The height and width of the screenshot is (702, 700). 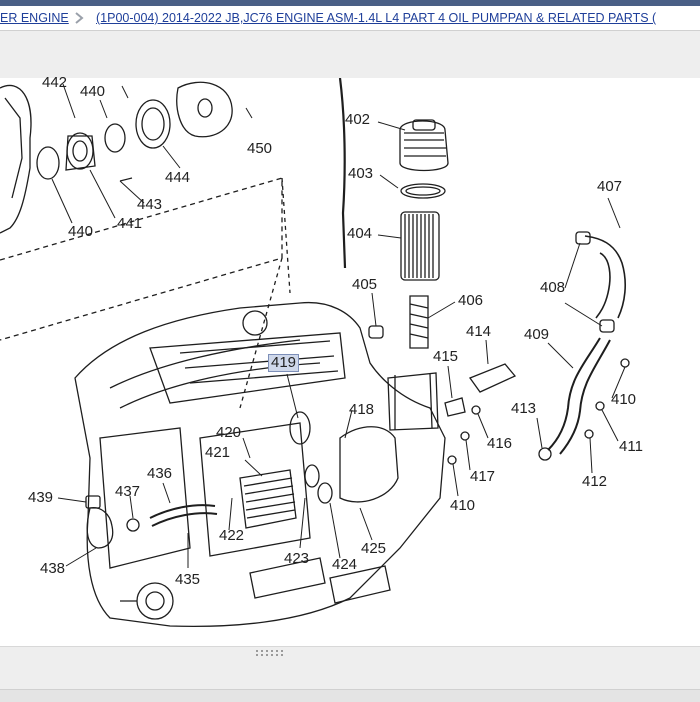 What do you see at coordinates (623, 400) in the screenshot?
I see `callout-410-right: 410` at bounding box center [623, 400].